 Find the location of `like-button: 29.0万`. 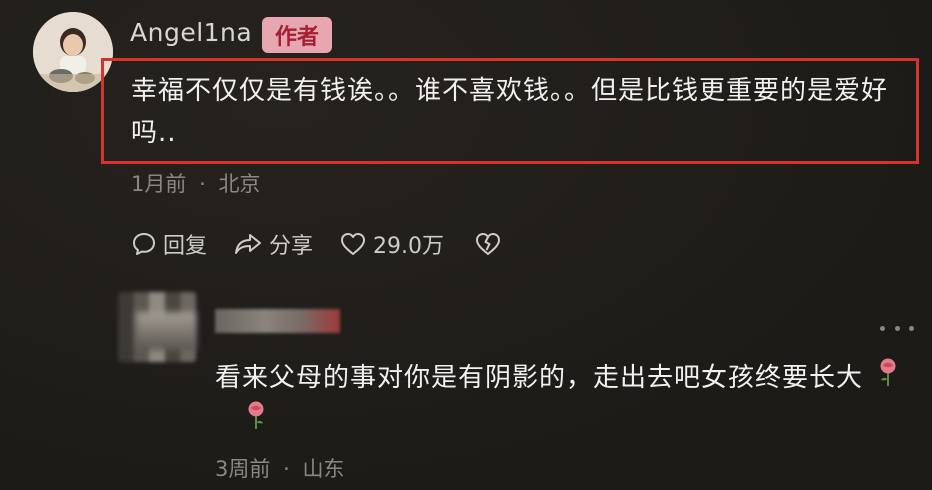

like-button: 29.0万 is located at coordinates (391, 244).